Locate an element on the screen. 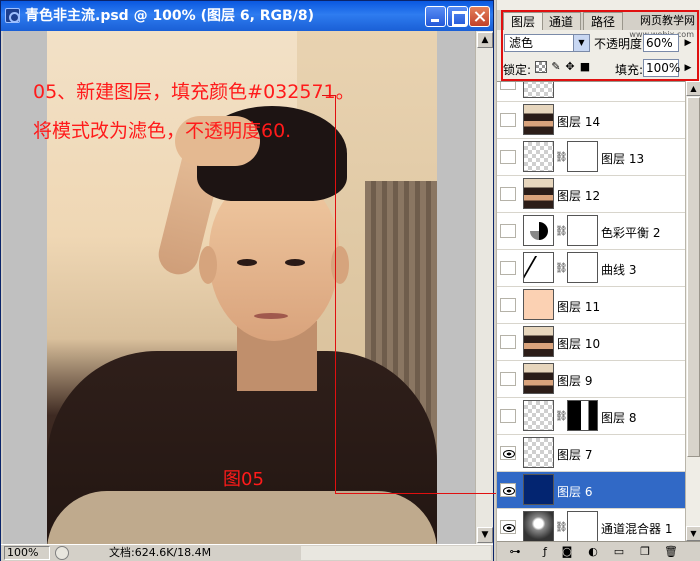  document-title-bar: 青色非主流.psd @ 100% (图层 6, RGB/8) is located at coordinates (247, 16).